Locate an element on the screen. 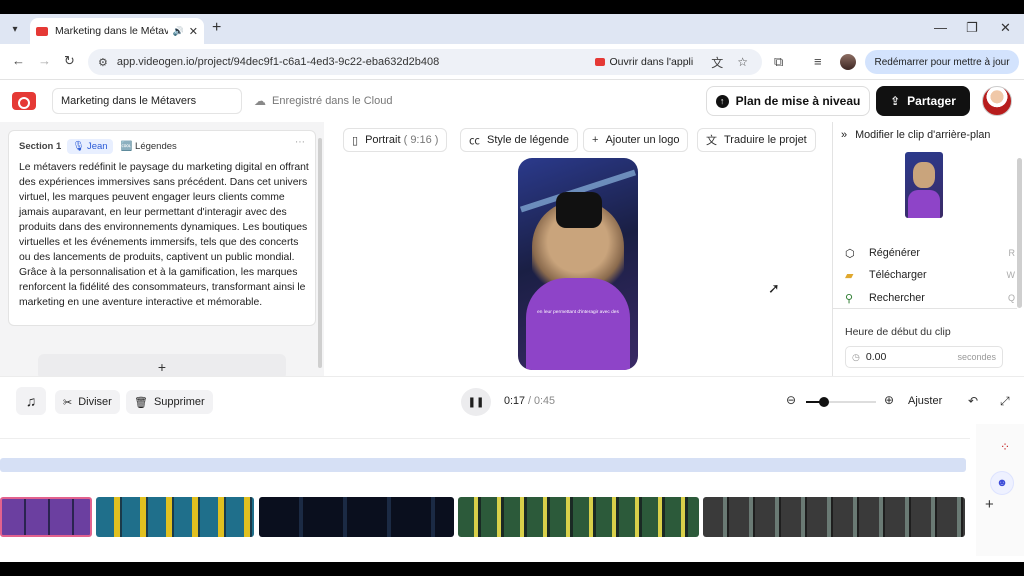  restore-icon: ❐ is located at coordinates (972, 28).